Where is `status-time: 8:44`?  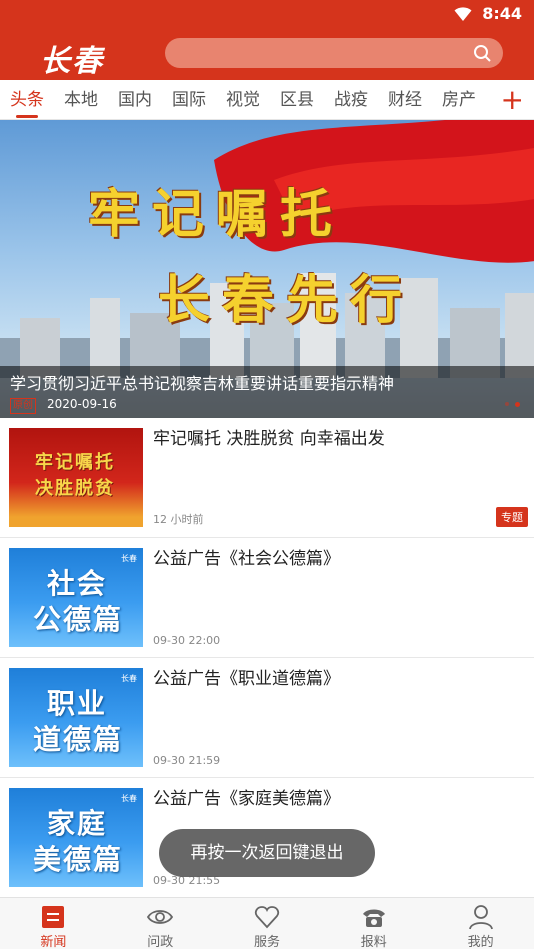
status-time: 8:44 is located at coordinates (502, 13).